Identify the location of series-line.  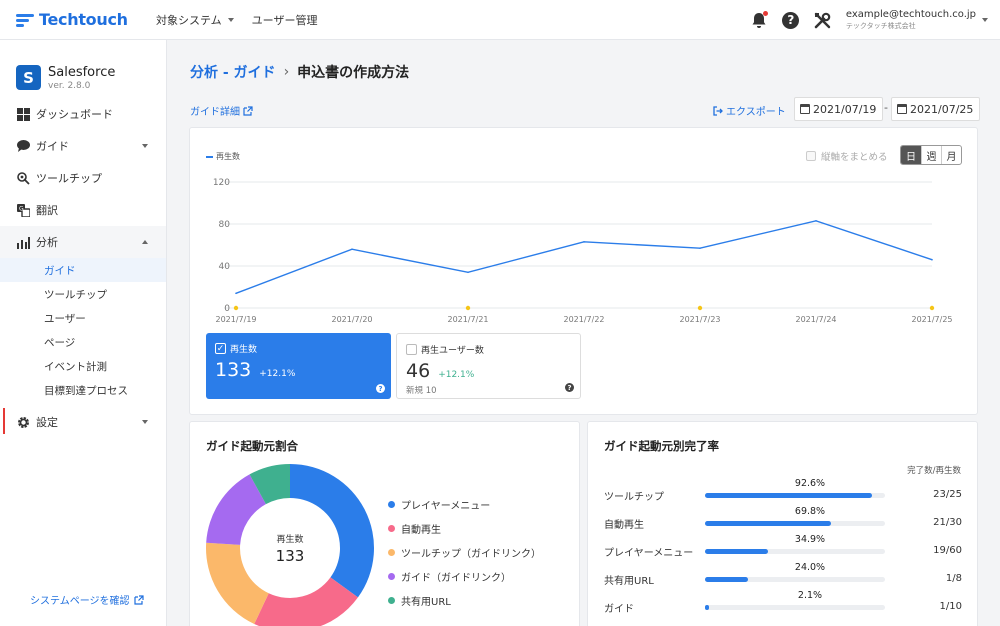
(584, 257).